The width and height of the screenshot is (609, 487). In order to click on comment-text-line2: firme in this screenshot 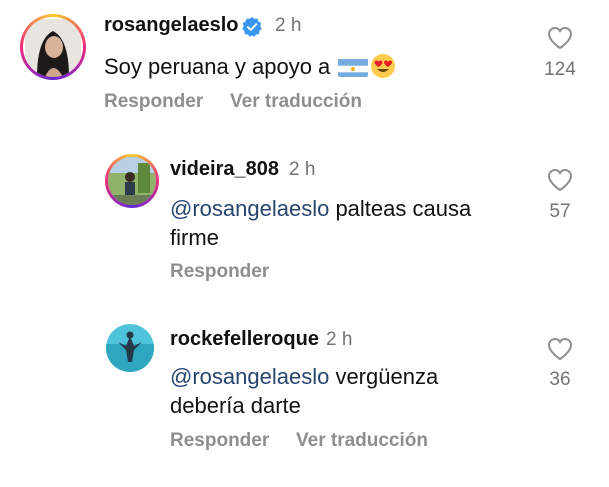, I will do `click(194, 237)`.